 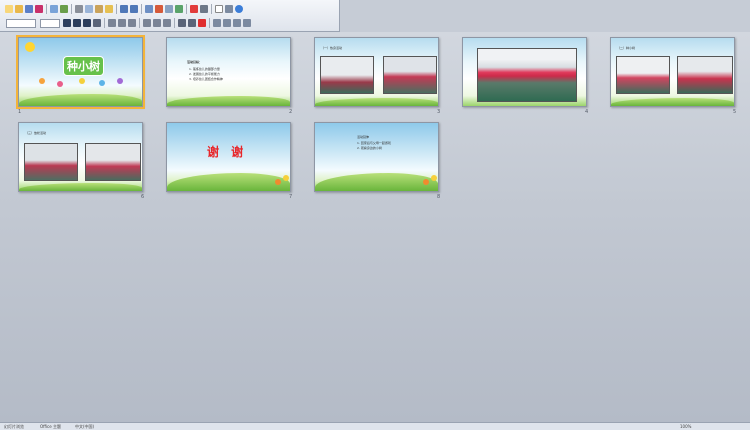 I want to click on slide-number: 3, so click(x=439, y=112).